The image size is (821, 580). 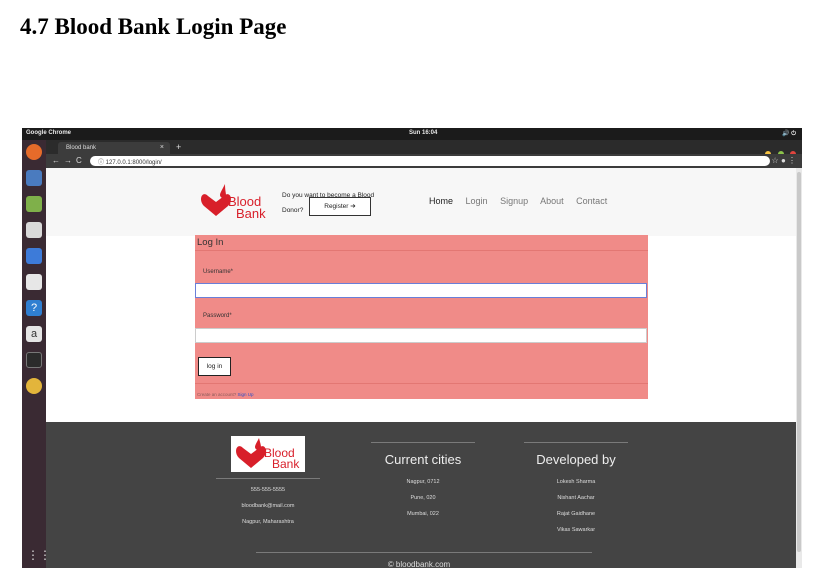 What do you see at coordinates (162, 147) in the screenshot?
I see `close-tab-icon: ×` at bounding box center [162, 147].